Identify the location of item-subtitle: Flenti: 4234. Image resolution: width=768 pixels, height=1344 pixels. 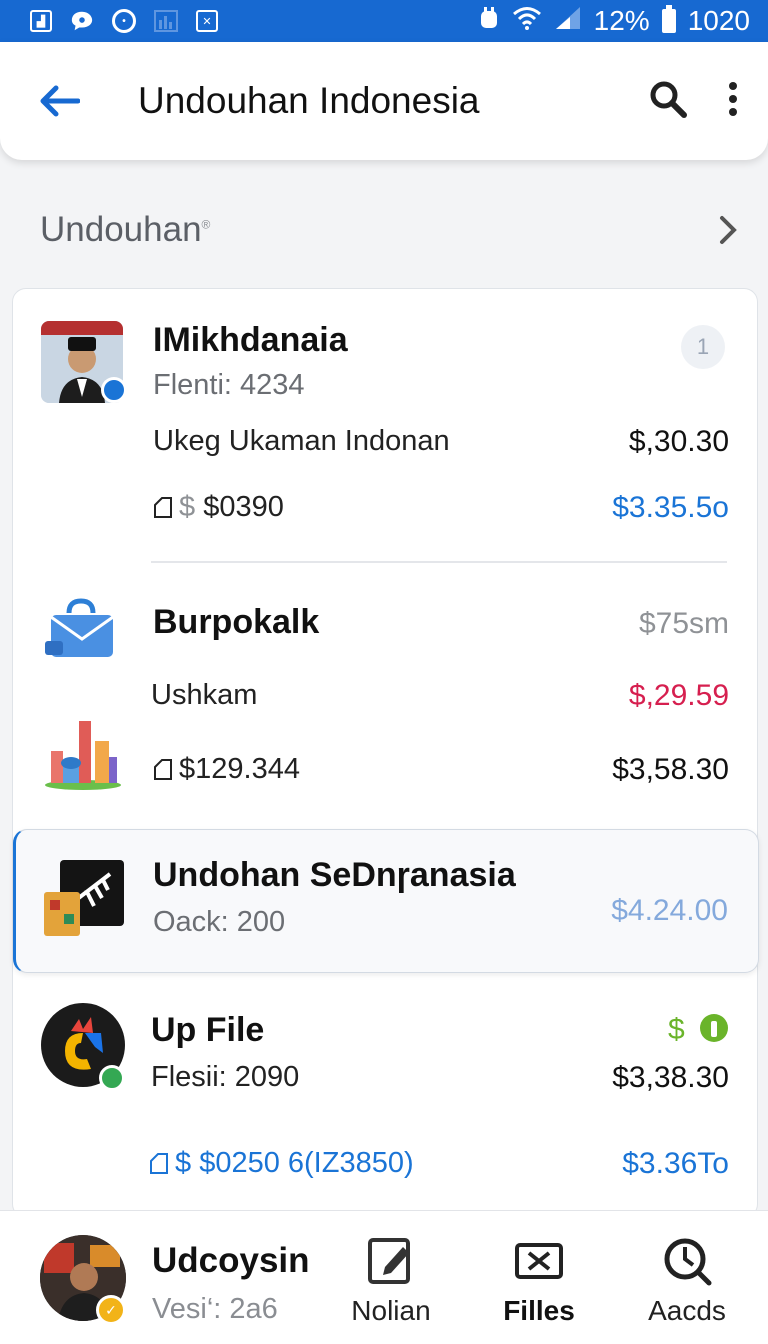
(229, 385).